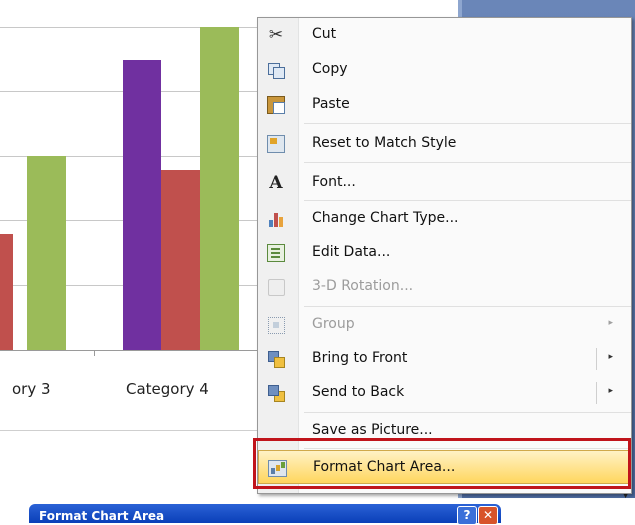  What do you see at coordinates (358, 392) in the screenshot?
I see `menu-item-label: Send to Back` at bounding box center [358, 392].